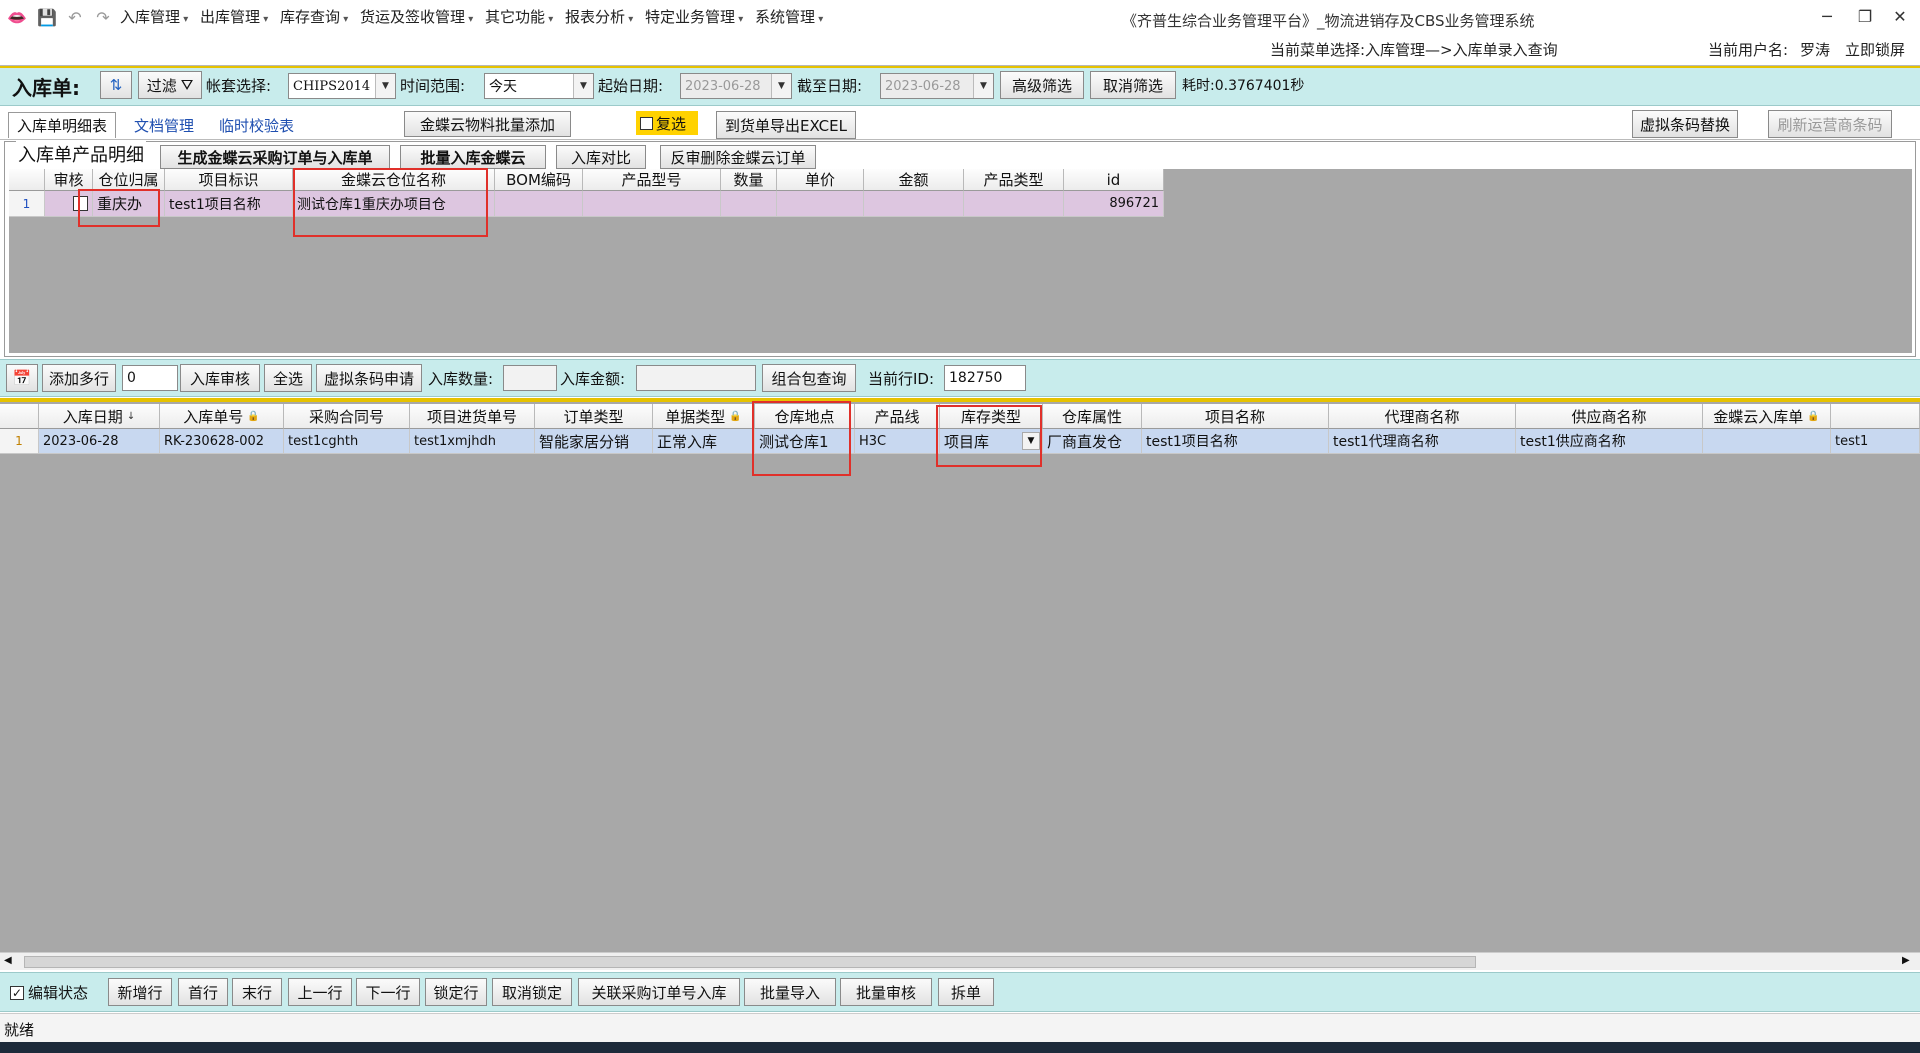  Describe the element at coordinates (966, 992) in the screenshot. I see `split-order-button: 拆单` at that location.